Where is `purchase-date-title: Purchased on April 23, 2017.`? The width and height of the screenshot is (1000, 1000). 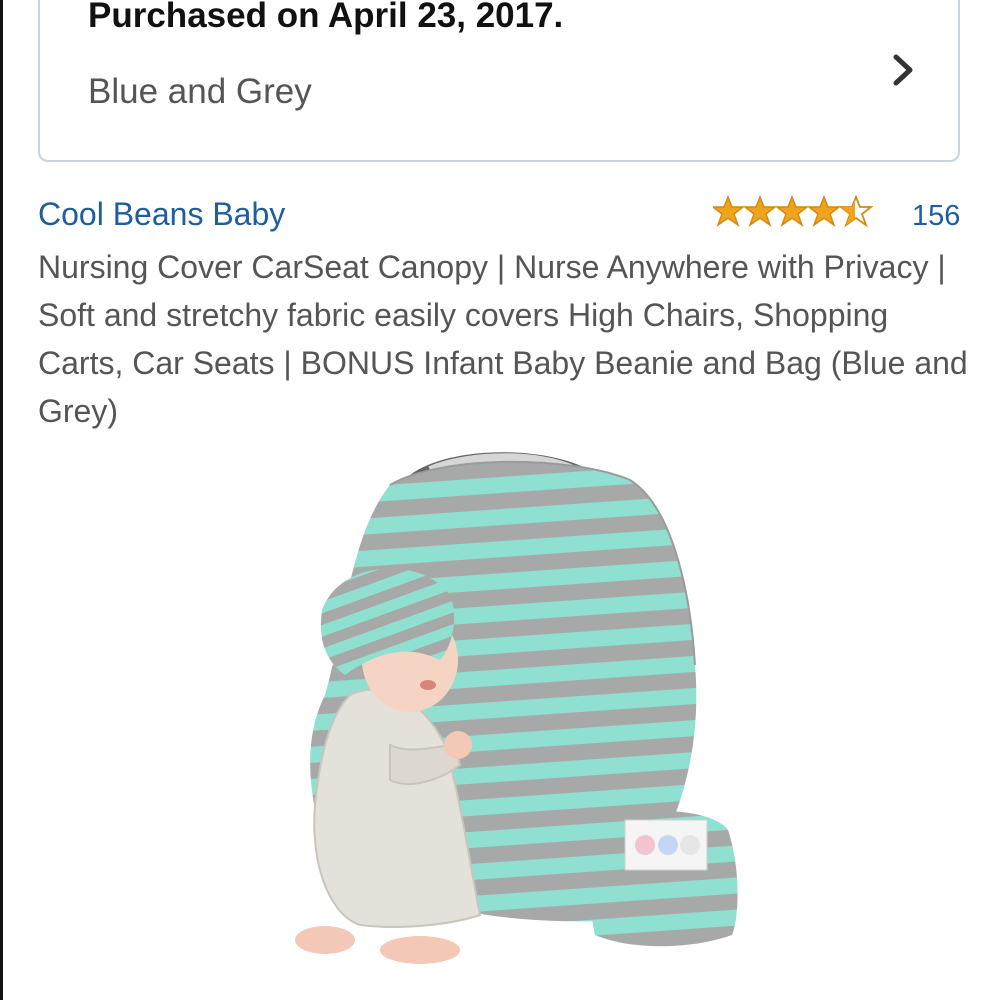
purchase-date-title: Purchased on April 23, 2017. is located at coordinates (326, 17).